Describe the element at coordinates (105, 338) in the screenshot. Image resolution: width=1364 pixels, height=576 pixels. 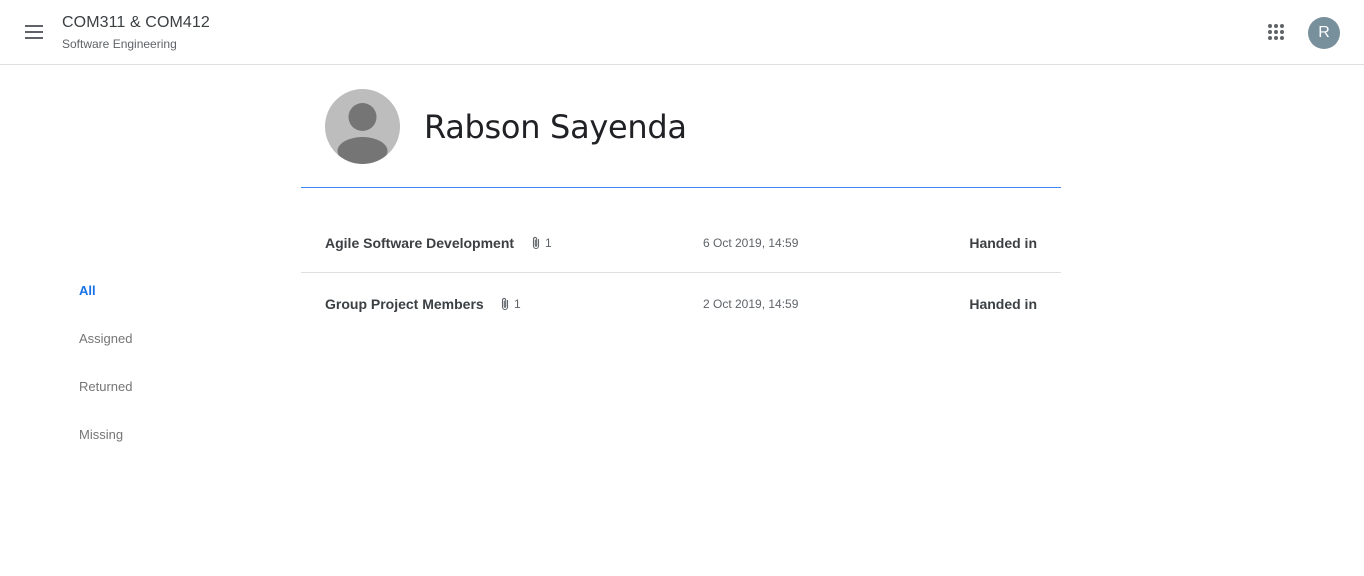
I see `filter-assigned: Assigned` at that location.